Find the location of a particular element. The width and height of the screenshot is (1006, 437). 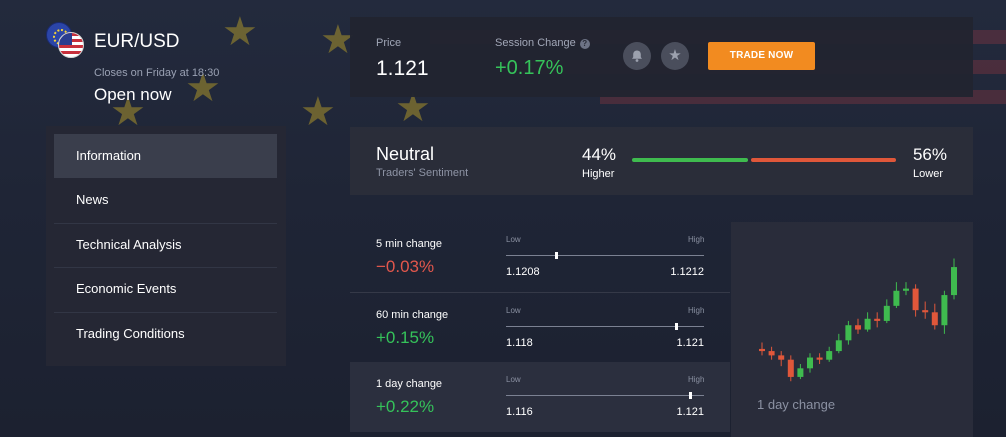

lower-label: Lower is located at coordinates (928, 174).